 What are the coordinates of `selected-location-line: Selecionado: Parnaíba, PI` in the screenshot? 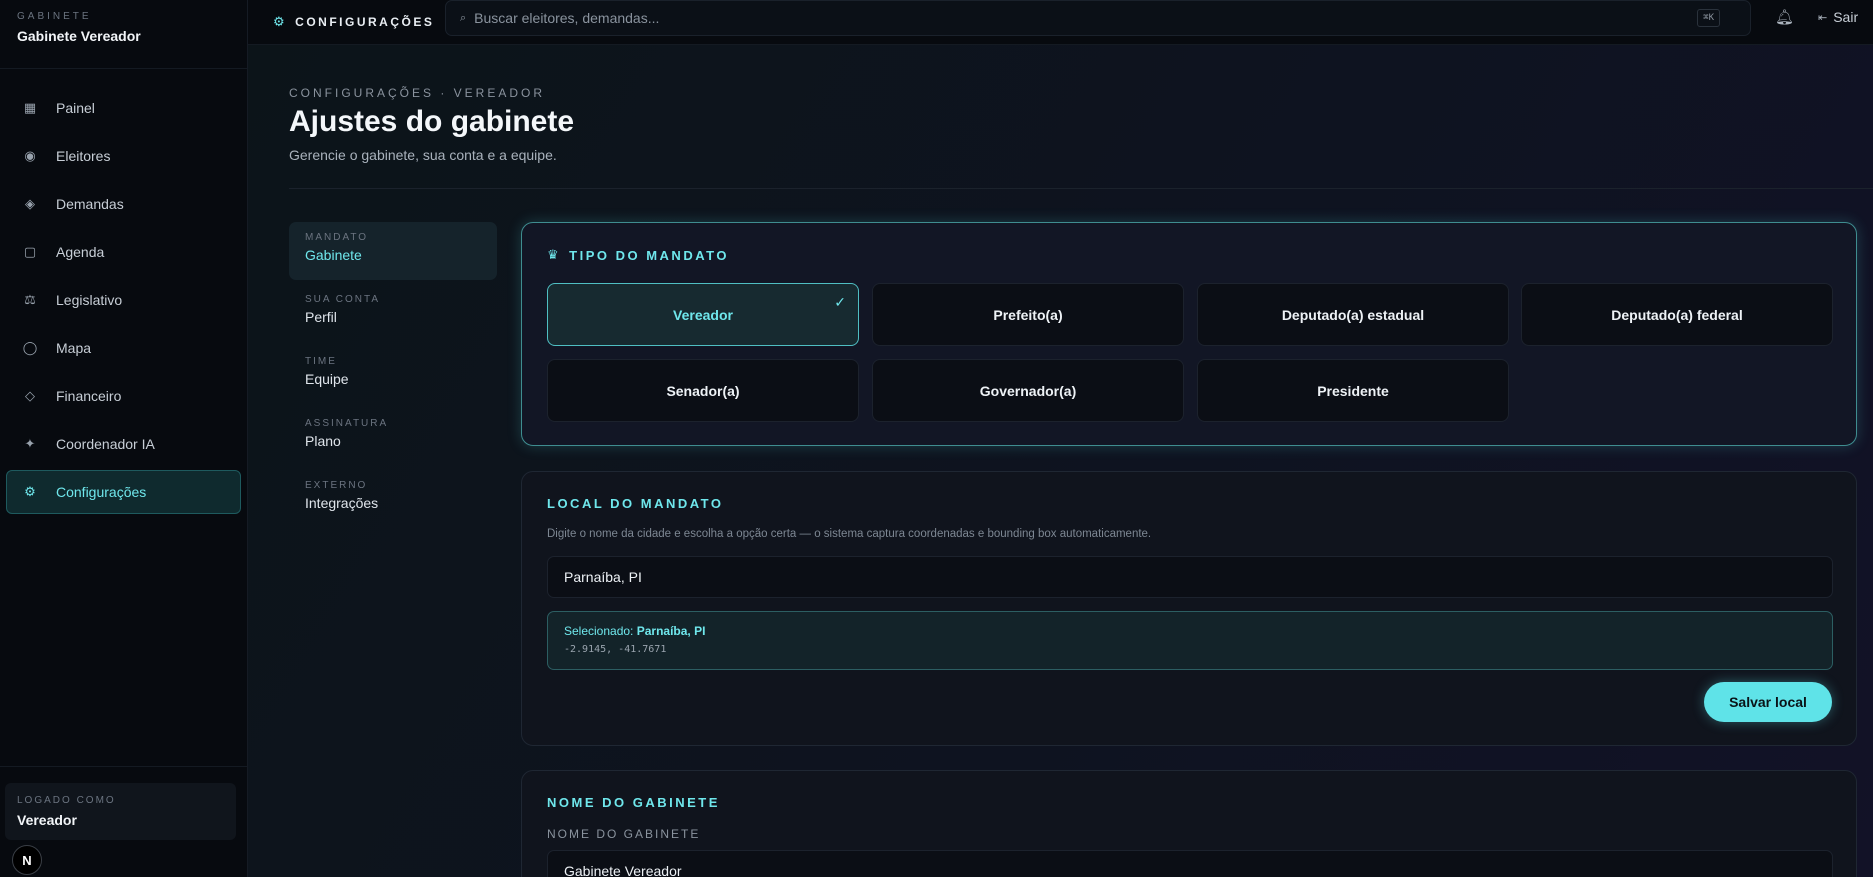 It's located at (1190, 631).